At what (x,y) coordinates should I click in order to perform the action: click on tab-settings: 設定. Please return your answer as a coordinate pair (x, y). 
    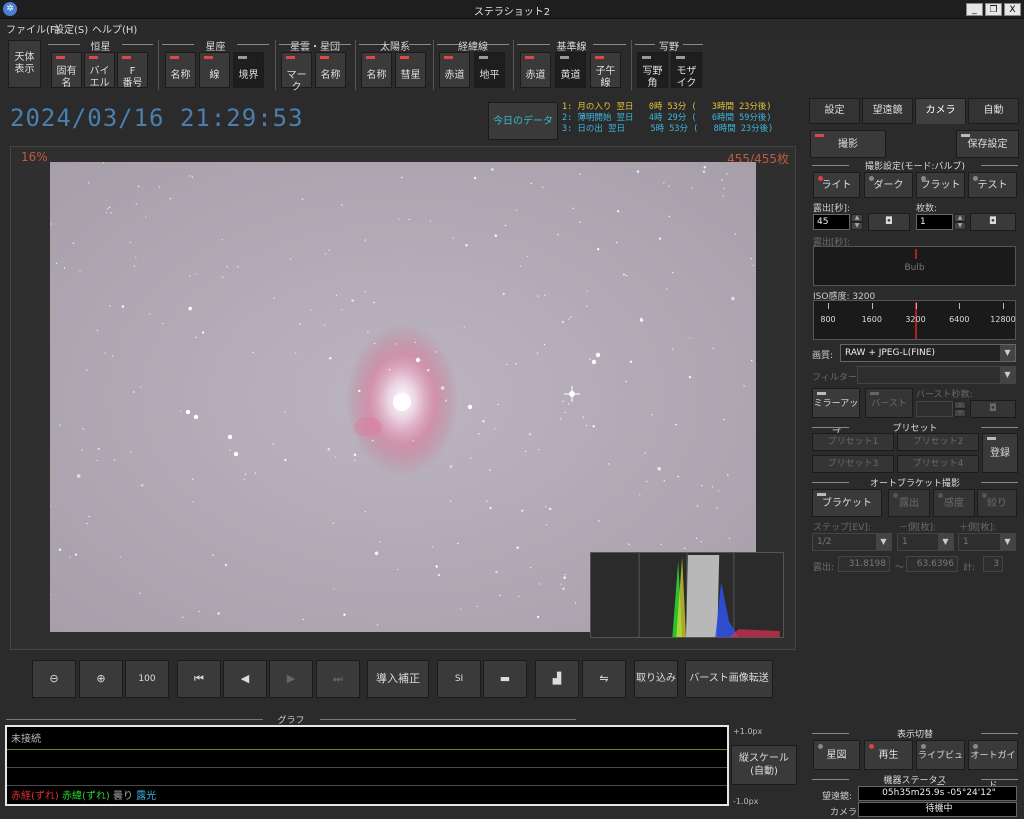
    Looking at the image, I should click on (834, 111).